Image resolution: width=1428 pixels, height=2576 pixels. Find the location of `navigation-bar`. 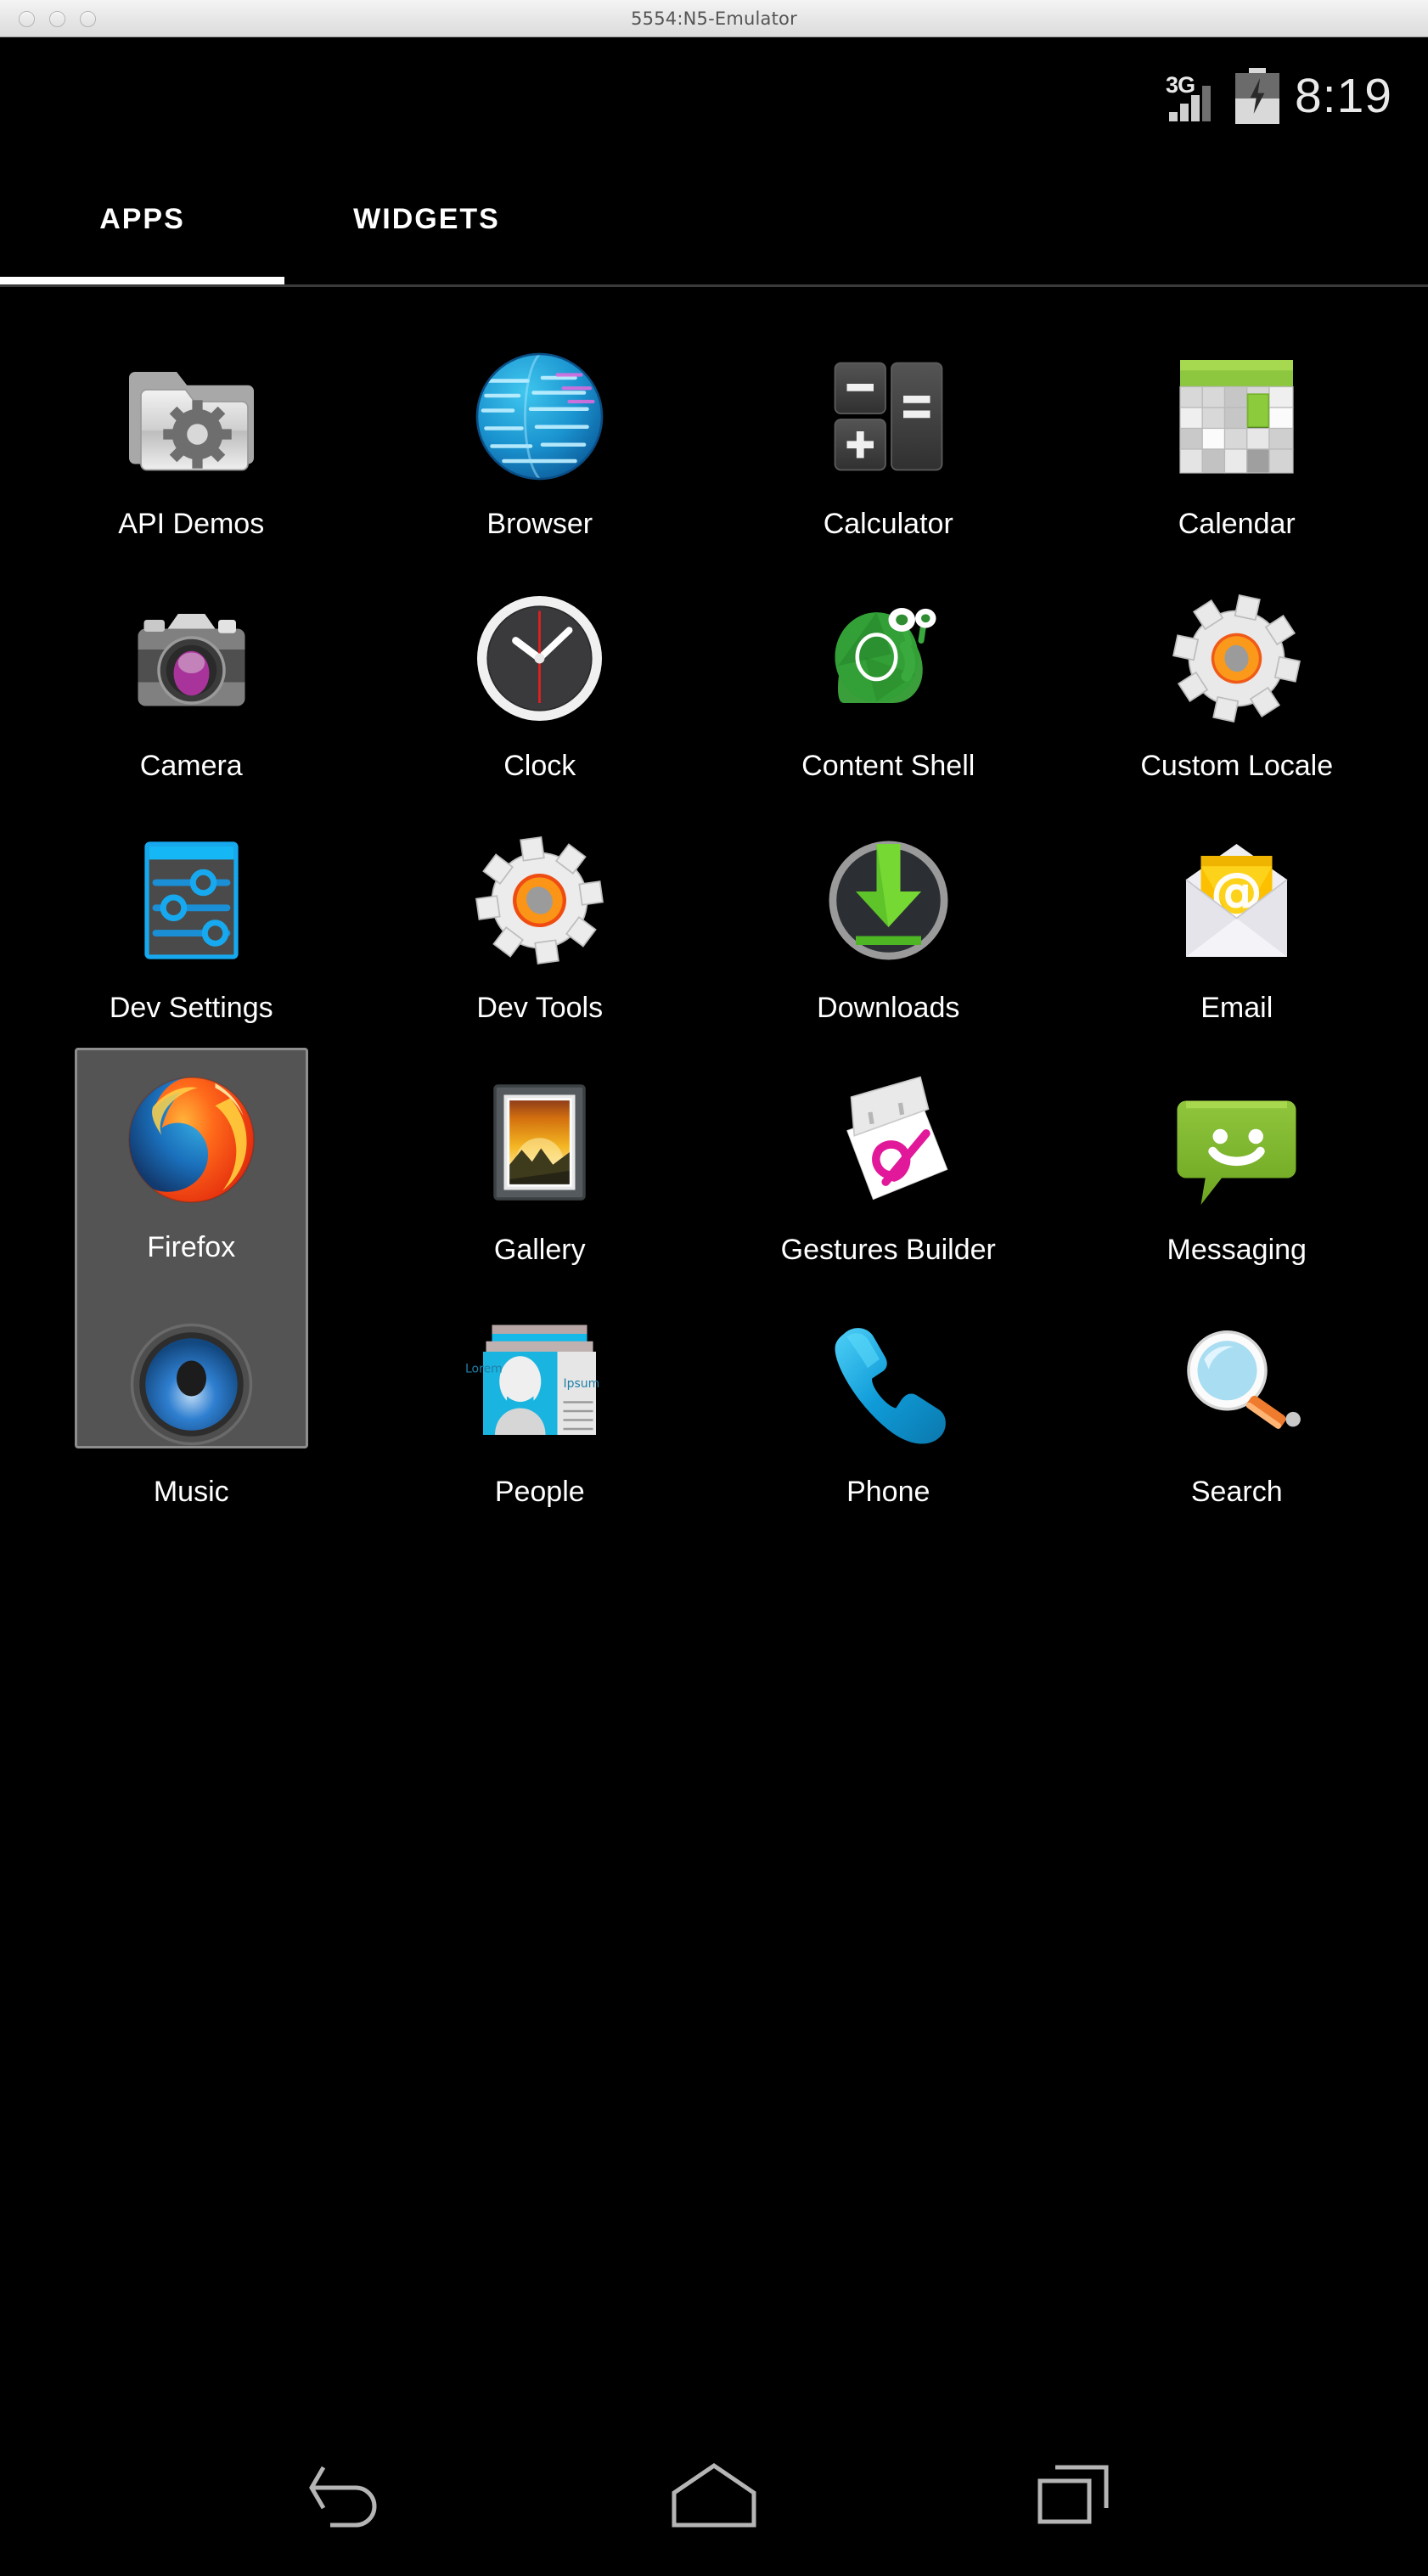

navigation-bar is located at coordinates (714, 2495).